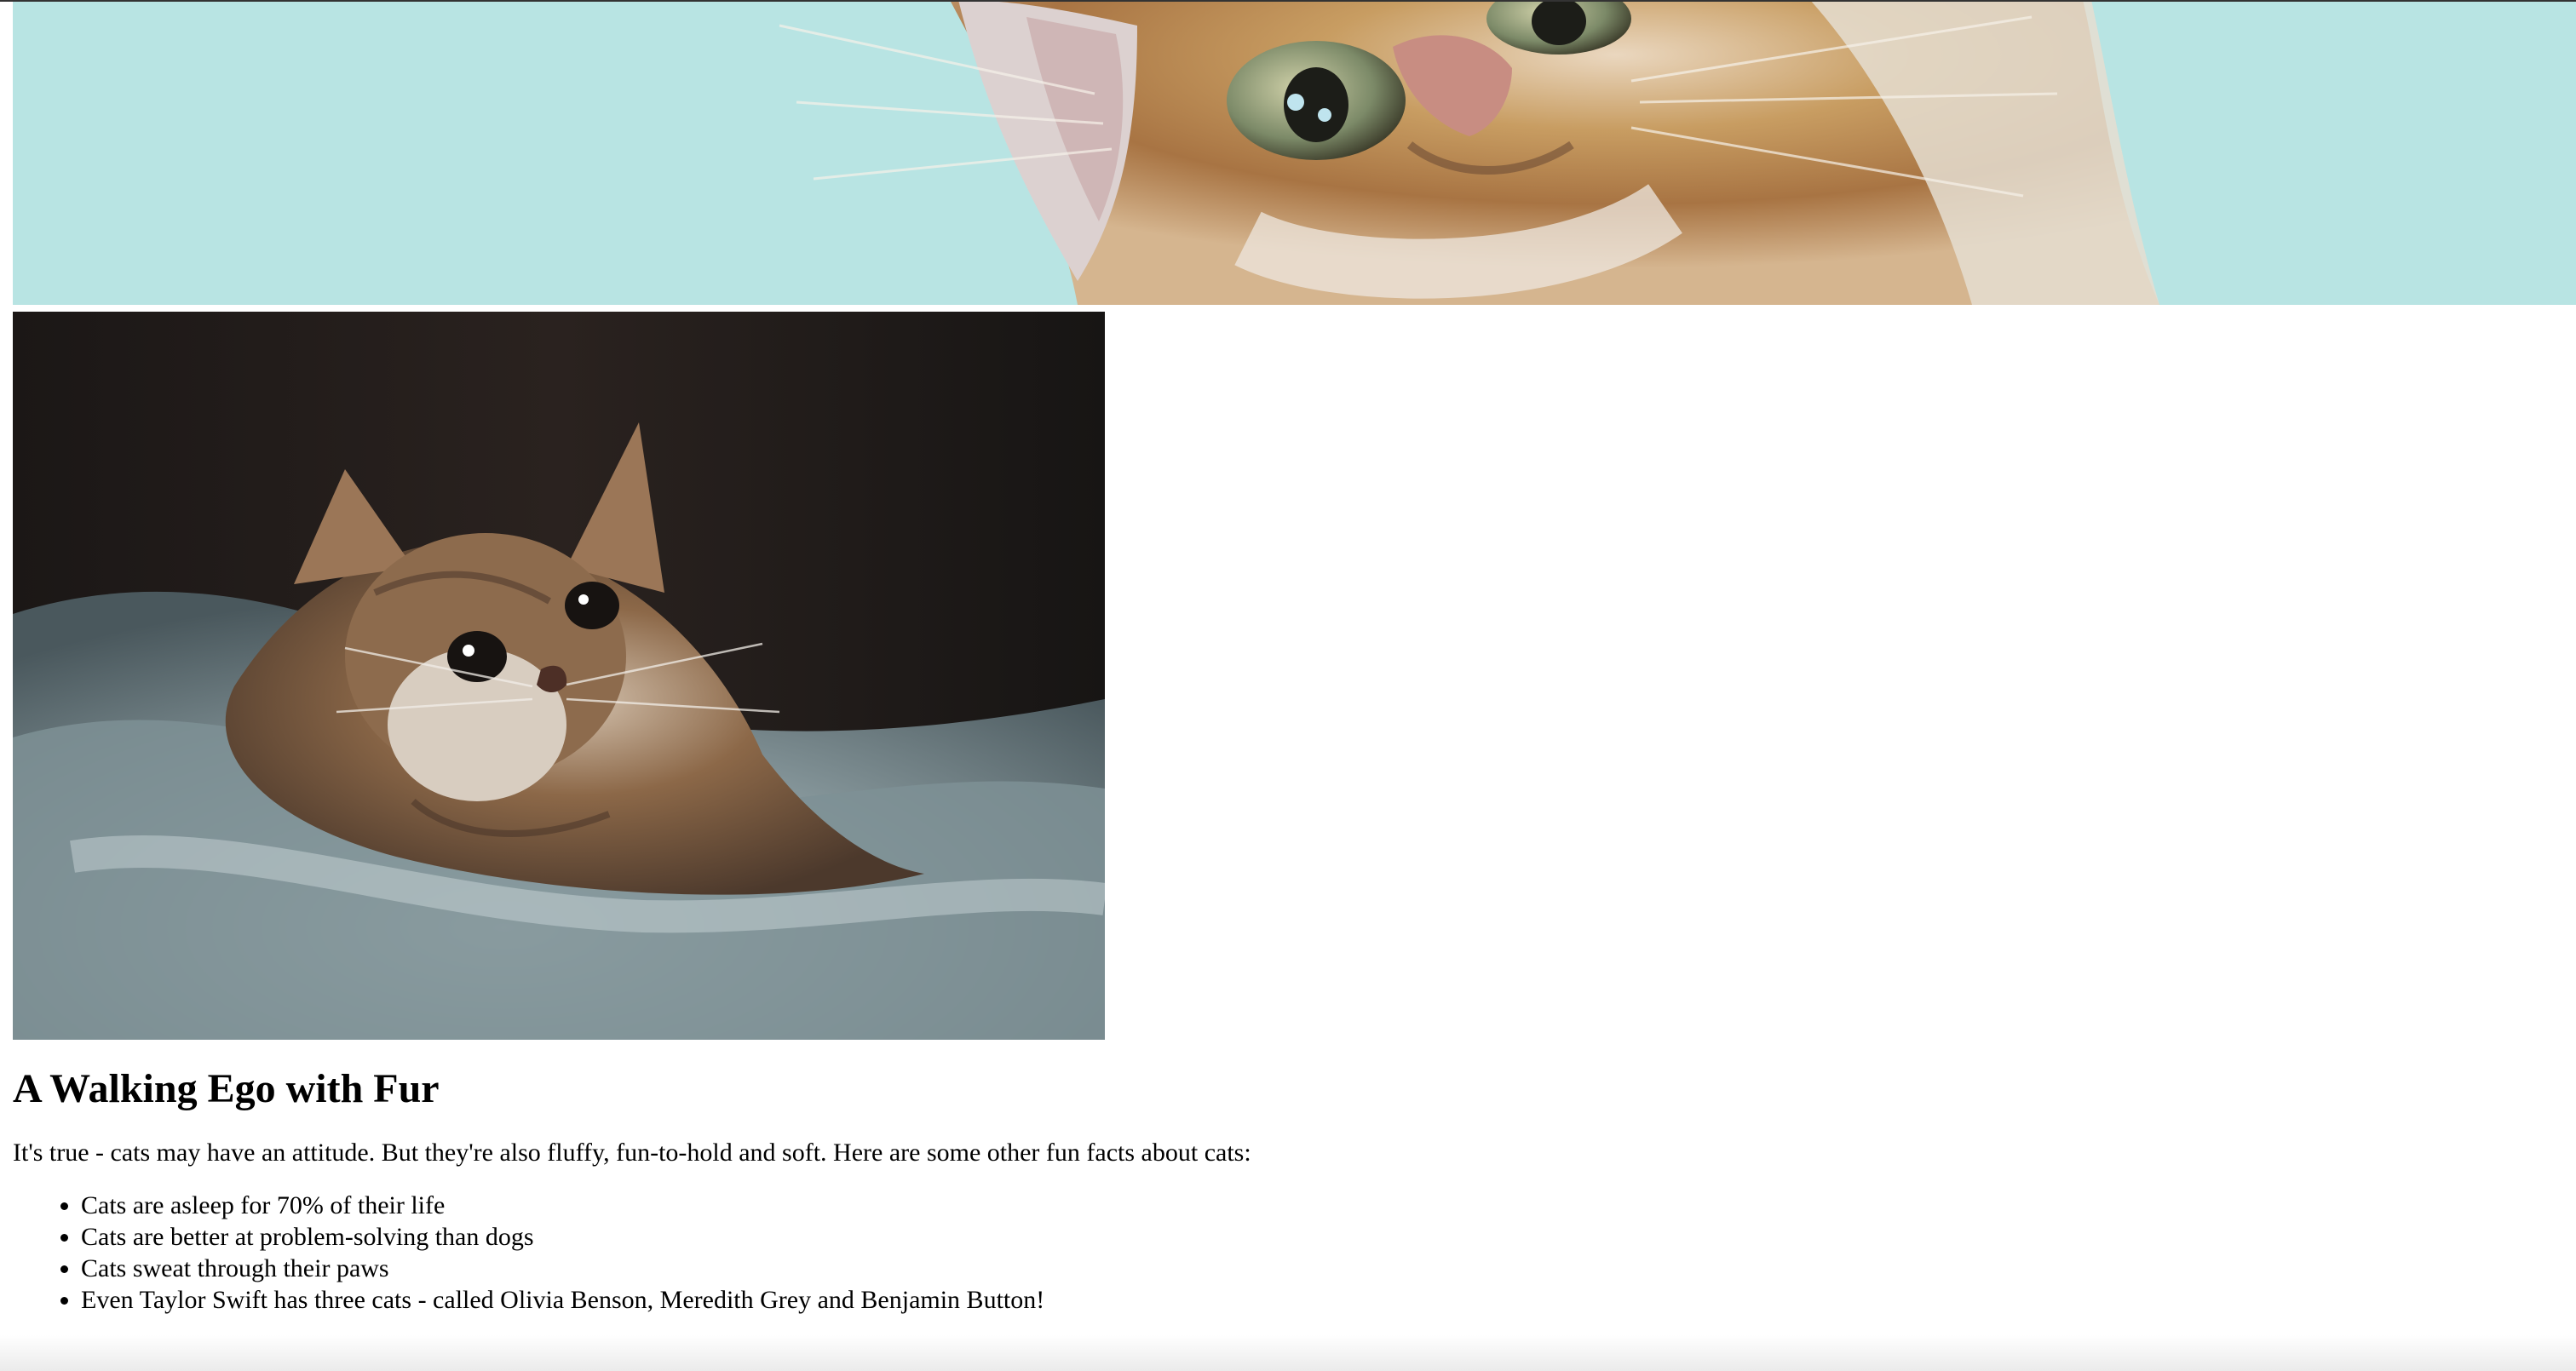  Describe the element at coordinates (1027, 1268) in the screenshot. I see `fact-list-item: Cats sweat through their paws` at that location.